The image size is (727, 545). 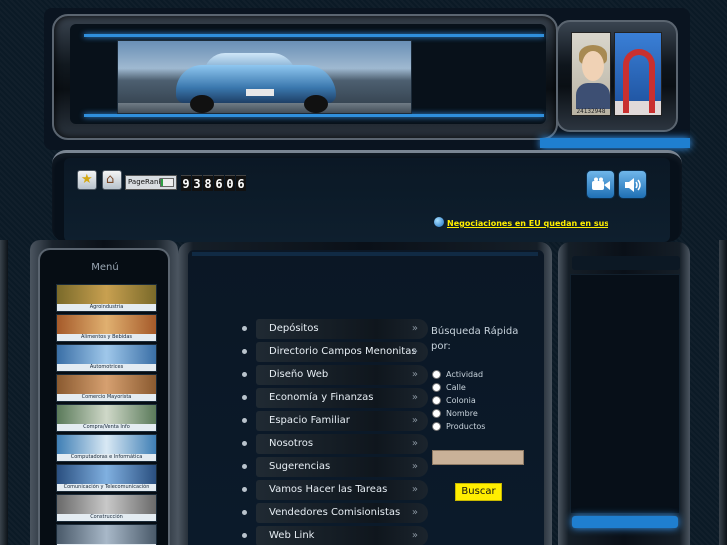 I want to click on home-icon: ⌂, so click(x=112, y=180).